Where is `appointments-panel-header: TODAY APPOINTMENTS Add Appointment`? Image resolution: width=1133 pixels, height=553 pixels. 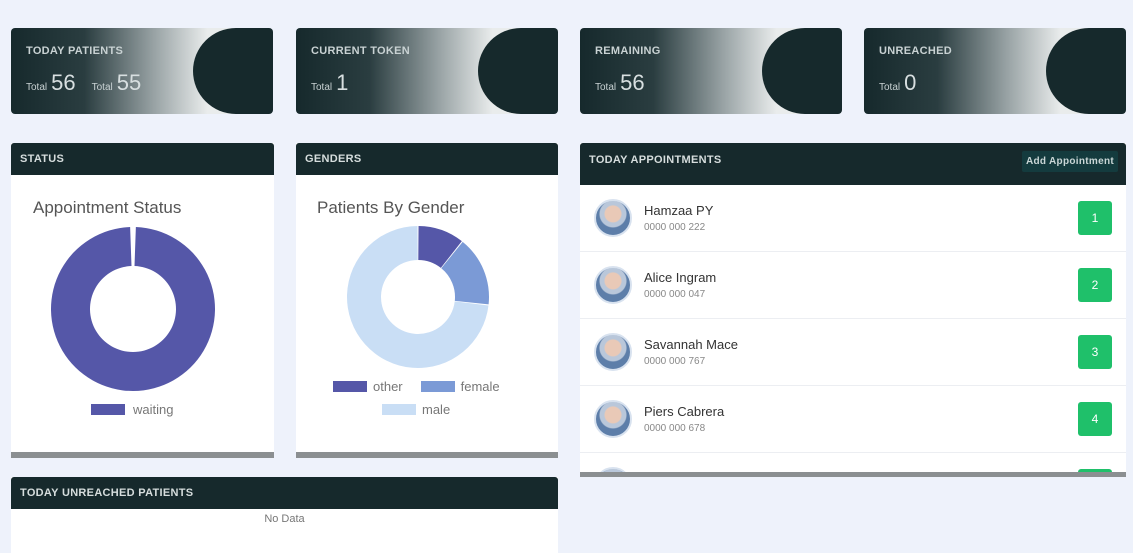 appointments-panel-header: TODAY APPOINTMENTS Add Appointment is located at coordinates (853, 164).